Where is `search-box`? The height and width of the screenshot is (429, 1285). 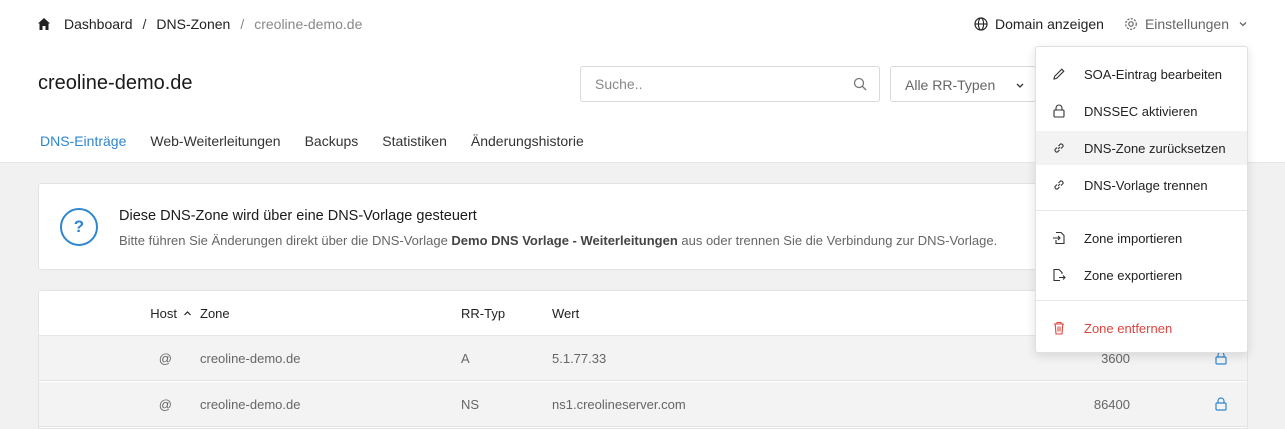
search-box is located at coordinates (730, 84).